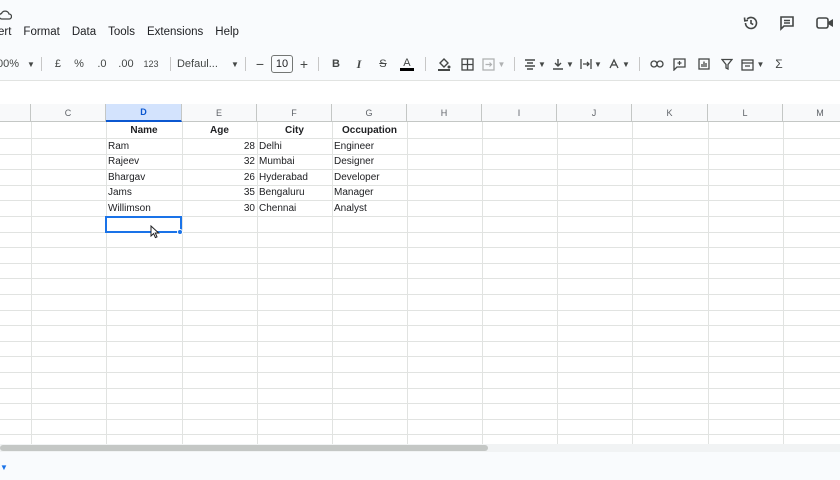 Image resolution: width=840 pixels, height=480 pixels. Describe the element at coordinates (5, 34) in the screenshot. I see `menu-insert: ert` at that location.